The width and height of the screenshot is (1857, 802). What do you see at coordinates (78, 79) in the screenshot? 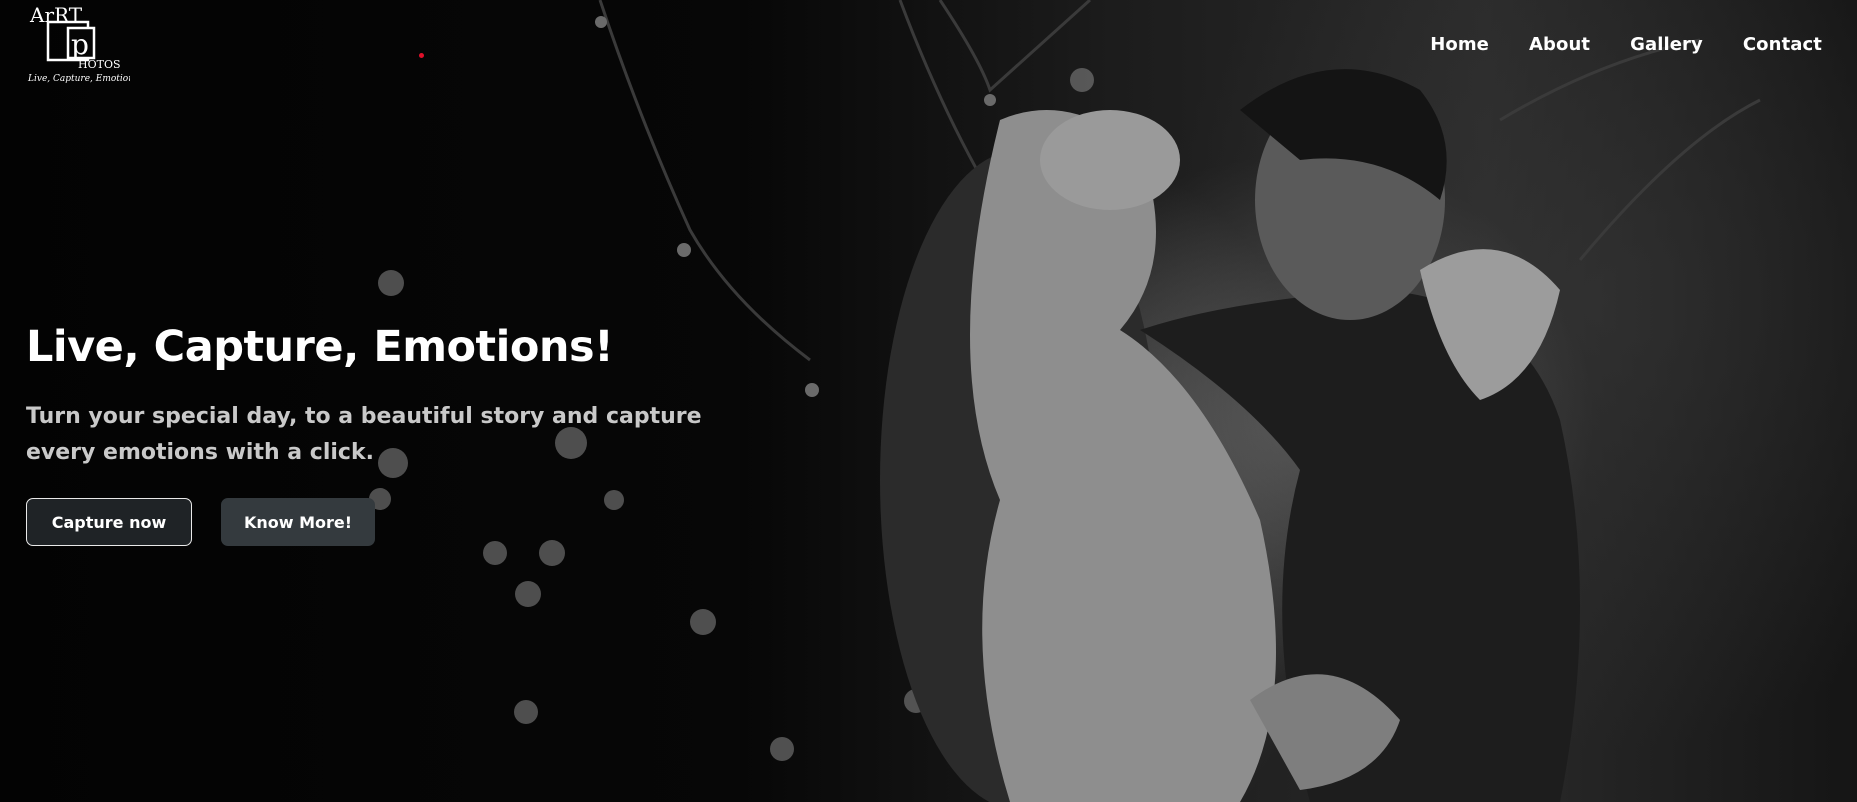
I see `logo-tagline: Live, Capture, Emotion!` at bounding box center [78, 79].